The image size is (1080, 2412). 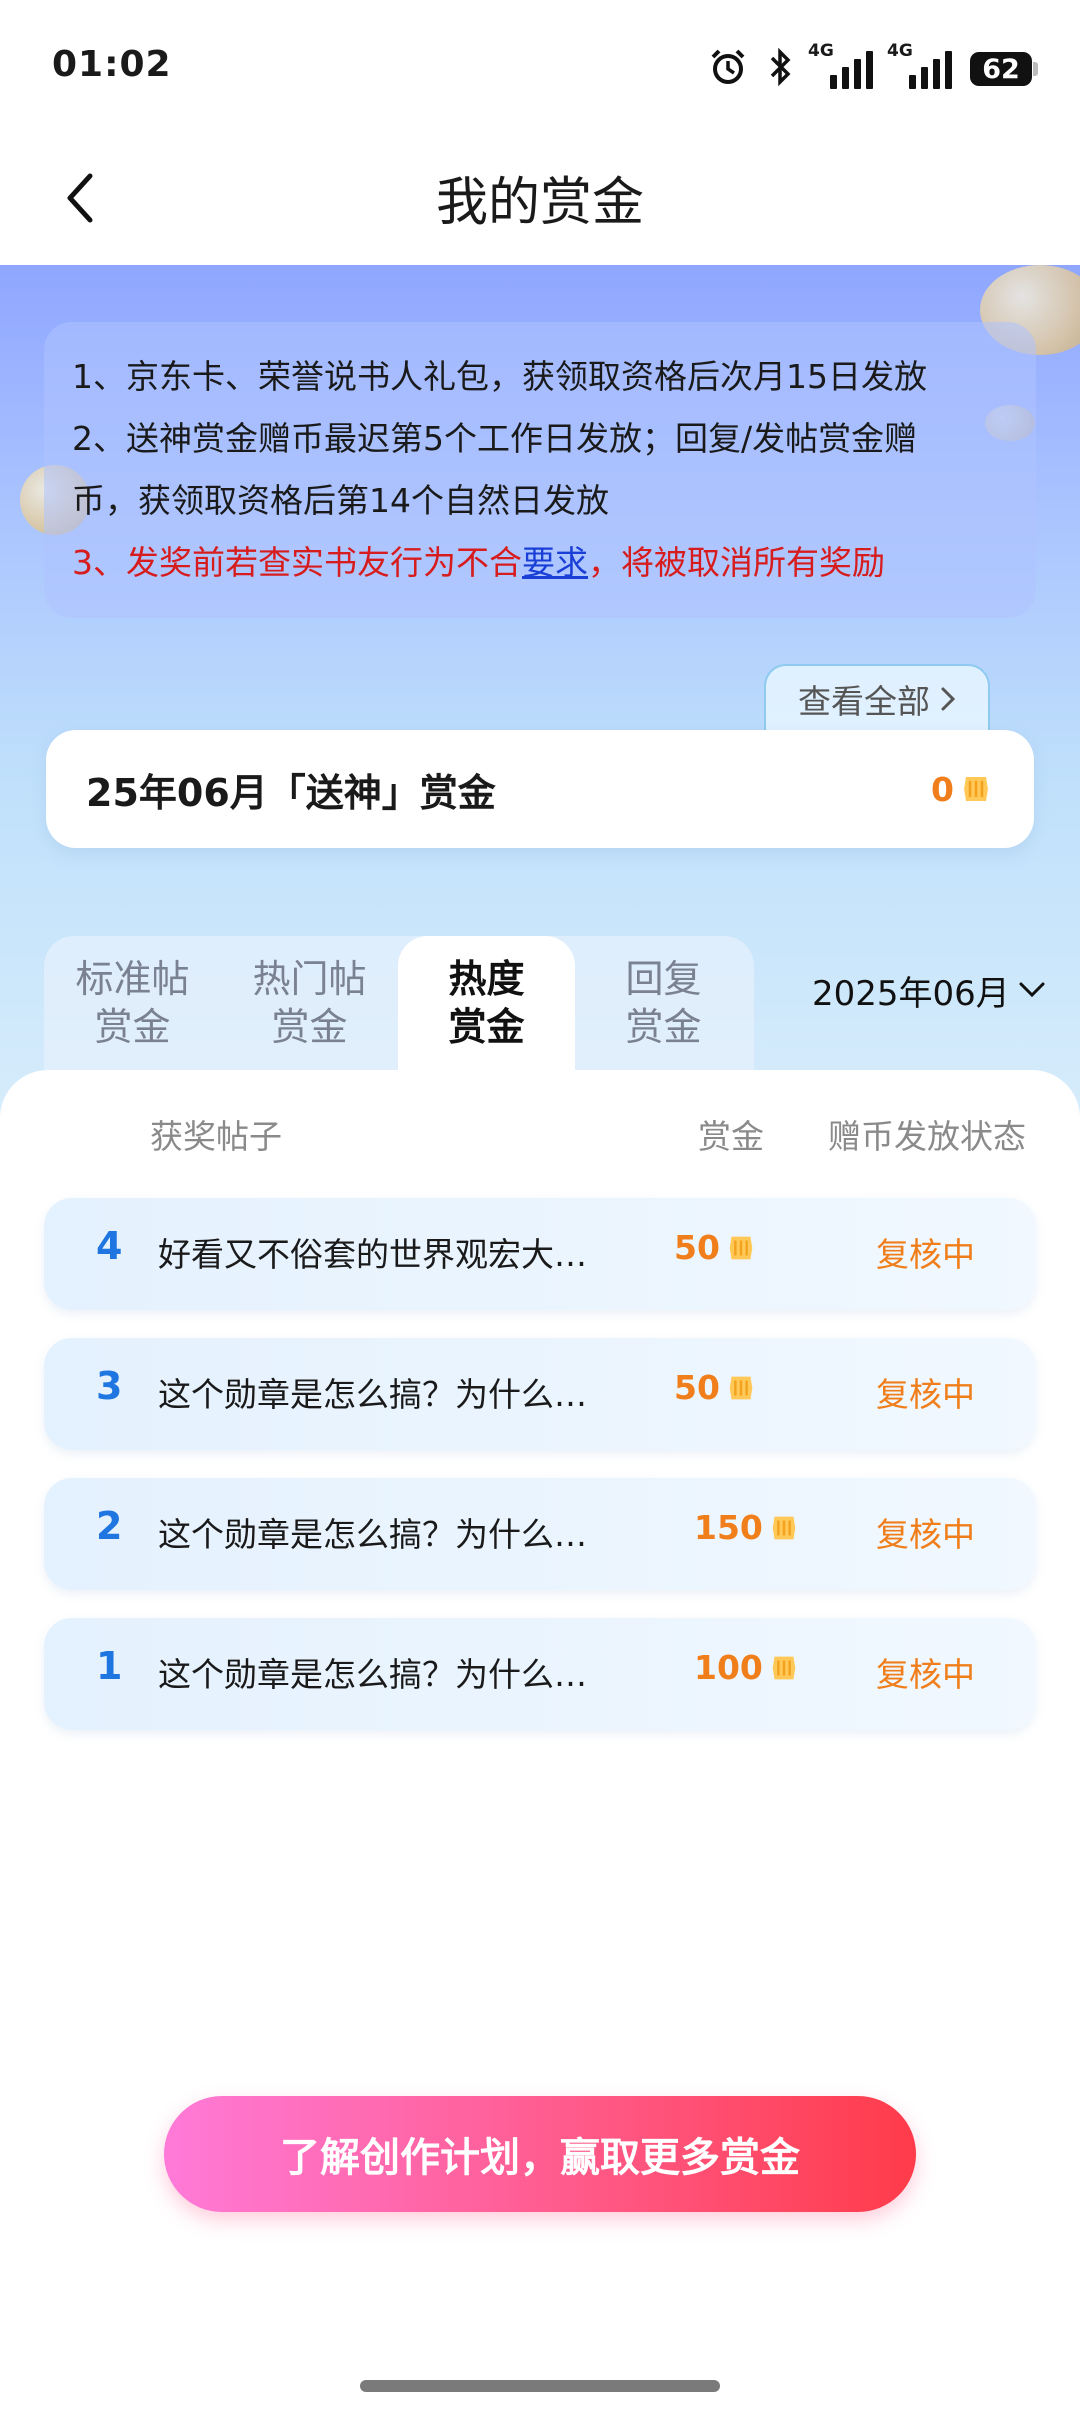 What do you see at coordinates (769, 1667) in the screenshot?
I see `row-amount: 100` at bounding box center [769, 1667].